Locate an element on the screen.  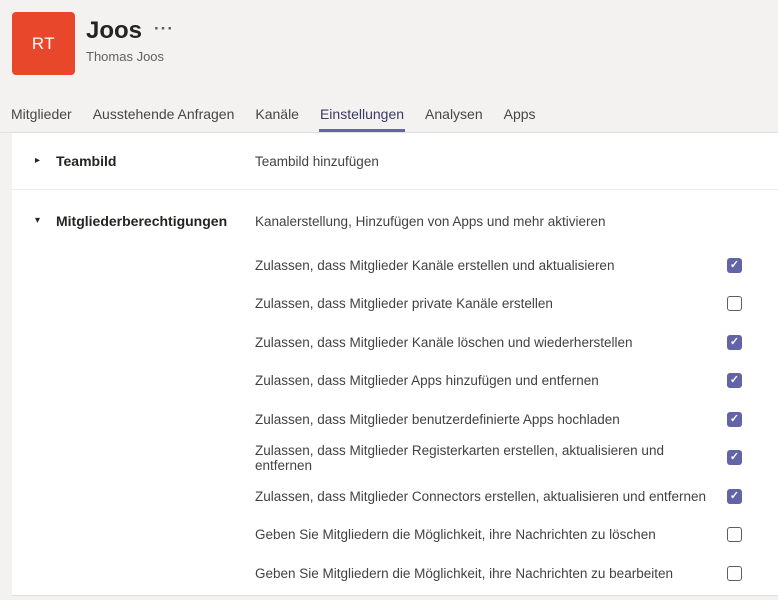
tab-apps: Apps is located at coordinates (520, 116).